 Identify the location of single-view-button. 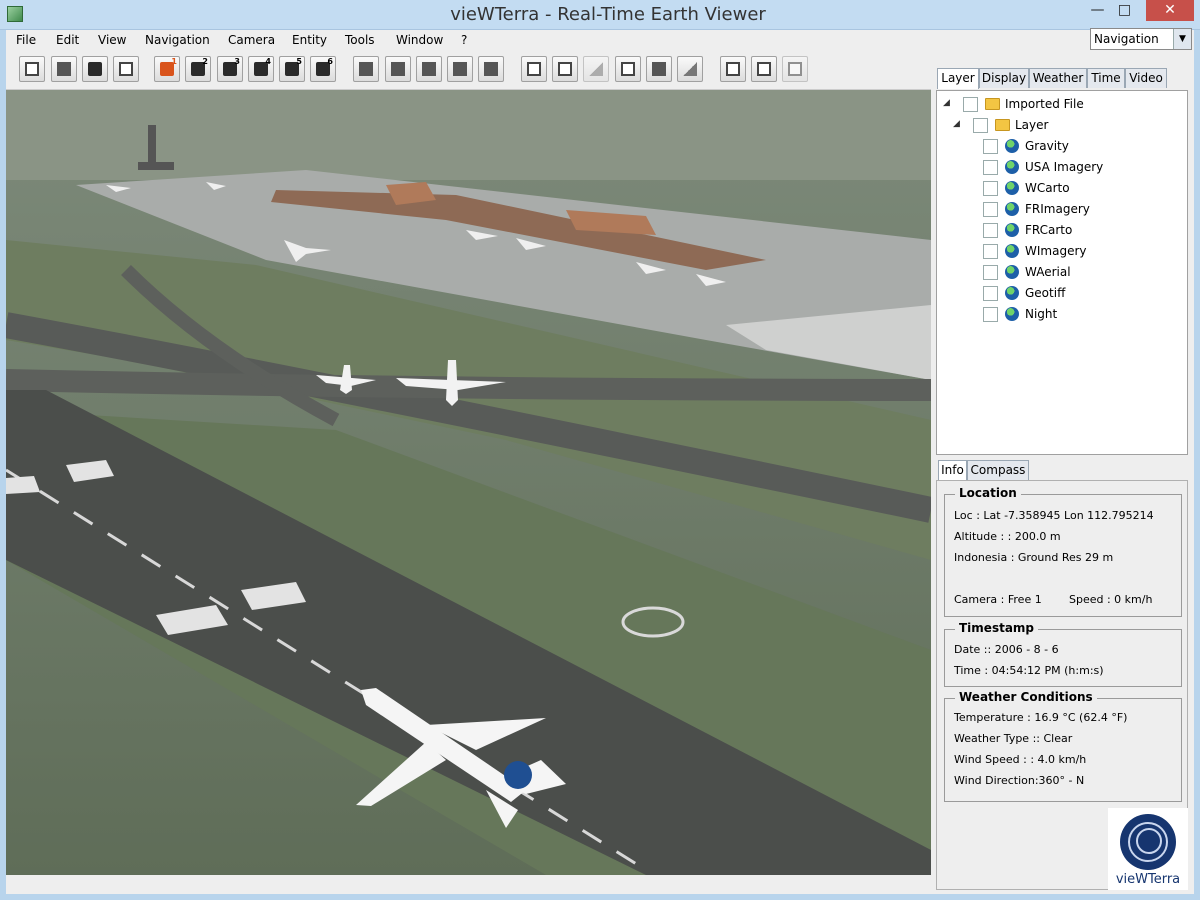
(733, 69).